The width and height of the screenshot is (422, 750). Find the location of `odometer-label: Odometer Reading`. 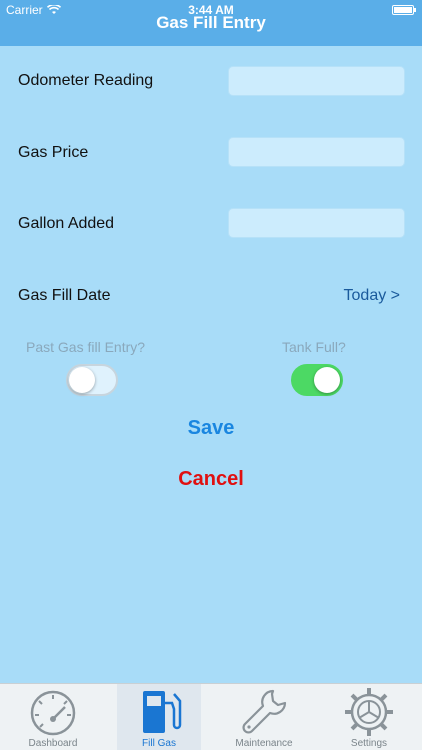

odometer-label: Odometer Reading is located at coordinates (86, 80).